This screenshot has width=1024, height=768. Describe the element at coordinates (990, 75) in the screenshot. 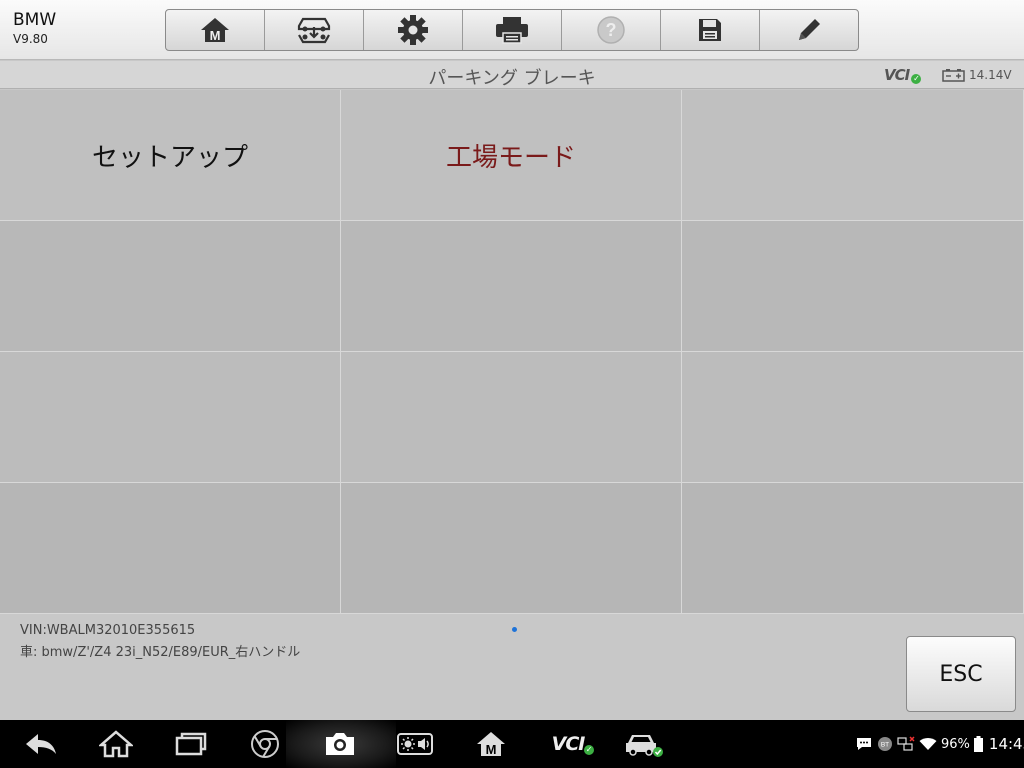

I see `voltage-readout: 14.14V` at that location.